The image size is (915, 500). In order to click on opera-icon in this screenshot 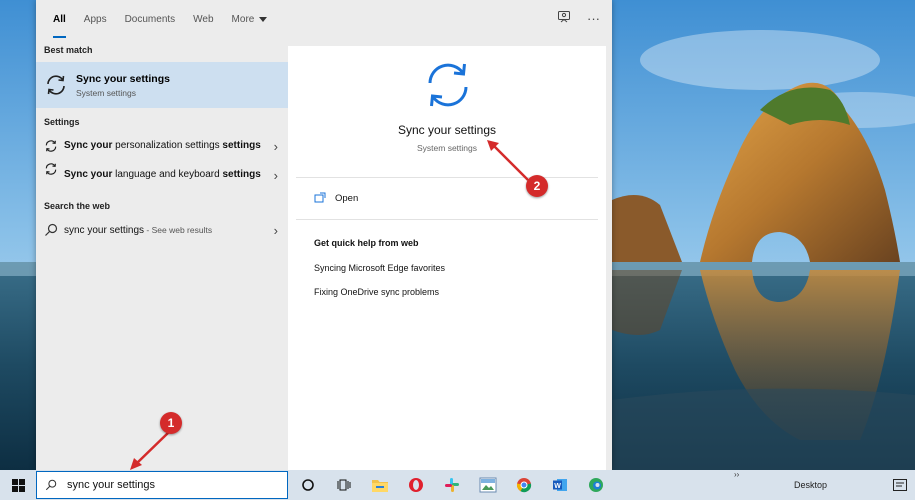, I will do `click(416, 485)`.